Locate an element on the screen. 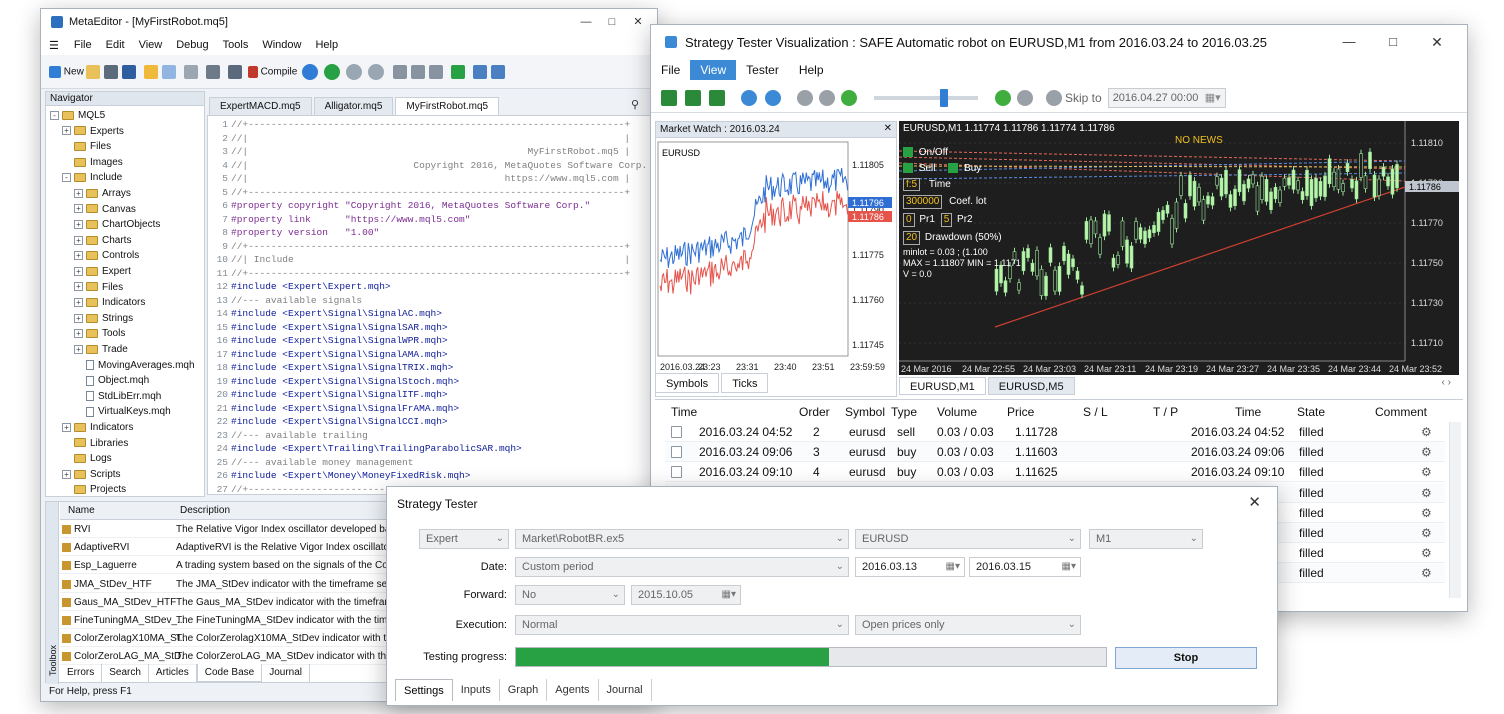 The image size is (1504, 714). step-out-icon is located at coordinates (436, 71).